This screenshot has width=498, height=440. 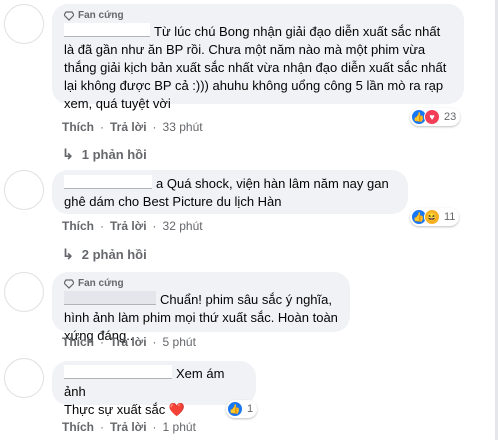 I want to click on reaction-summary: 👍 ♥ 23, so click(x=435, y=117).